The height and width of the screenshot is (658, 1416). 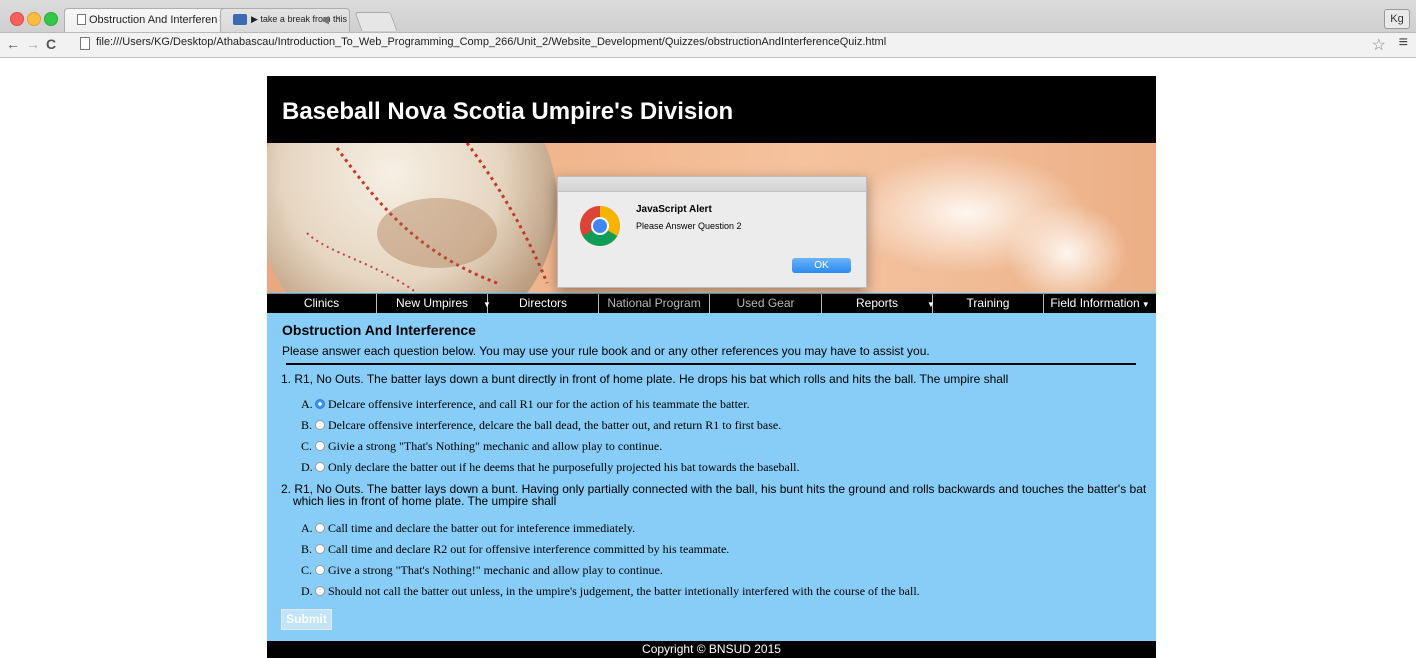 I want to click on nav-directors: Directors, so click(x=543, y=303).